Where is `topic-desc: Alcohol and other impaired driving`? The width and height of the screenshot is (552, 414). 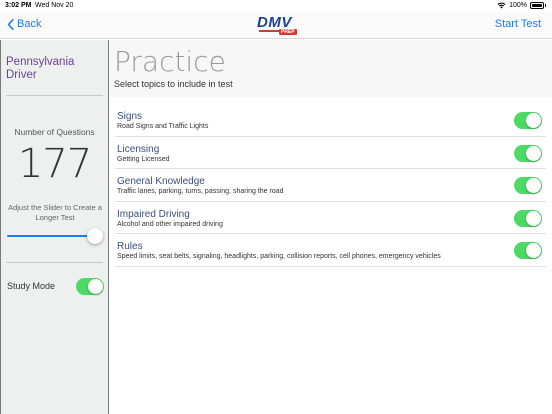 topic-desc: Alcohol and other impaired driving is located at coordinates (170, 224).